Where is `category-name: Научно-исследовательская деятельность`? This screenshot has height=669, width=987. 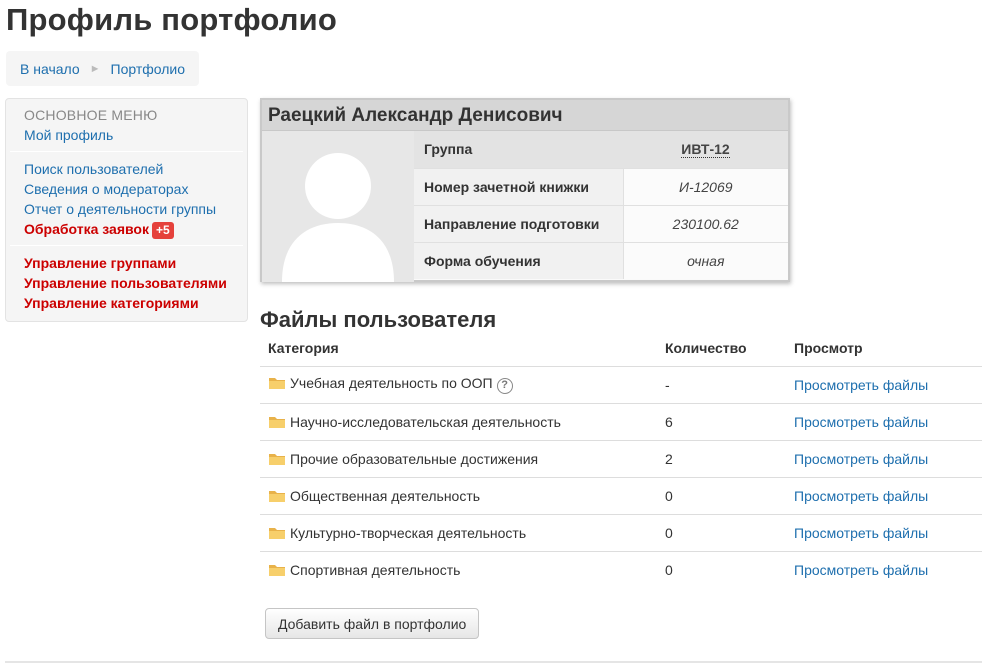
category-name: Научно-исследовательская деятельность is located at coordinates (425, 421).